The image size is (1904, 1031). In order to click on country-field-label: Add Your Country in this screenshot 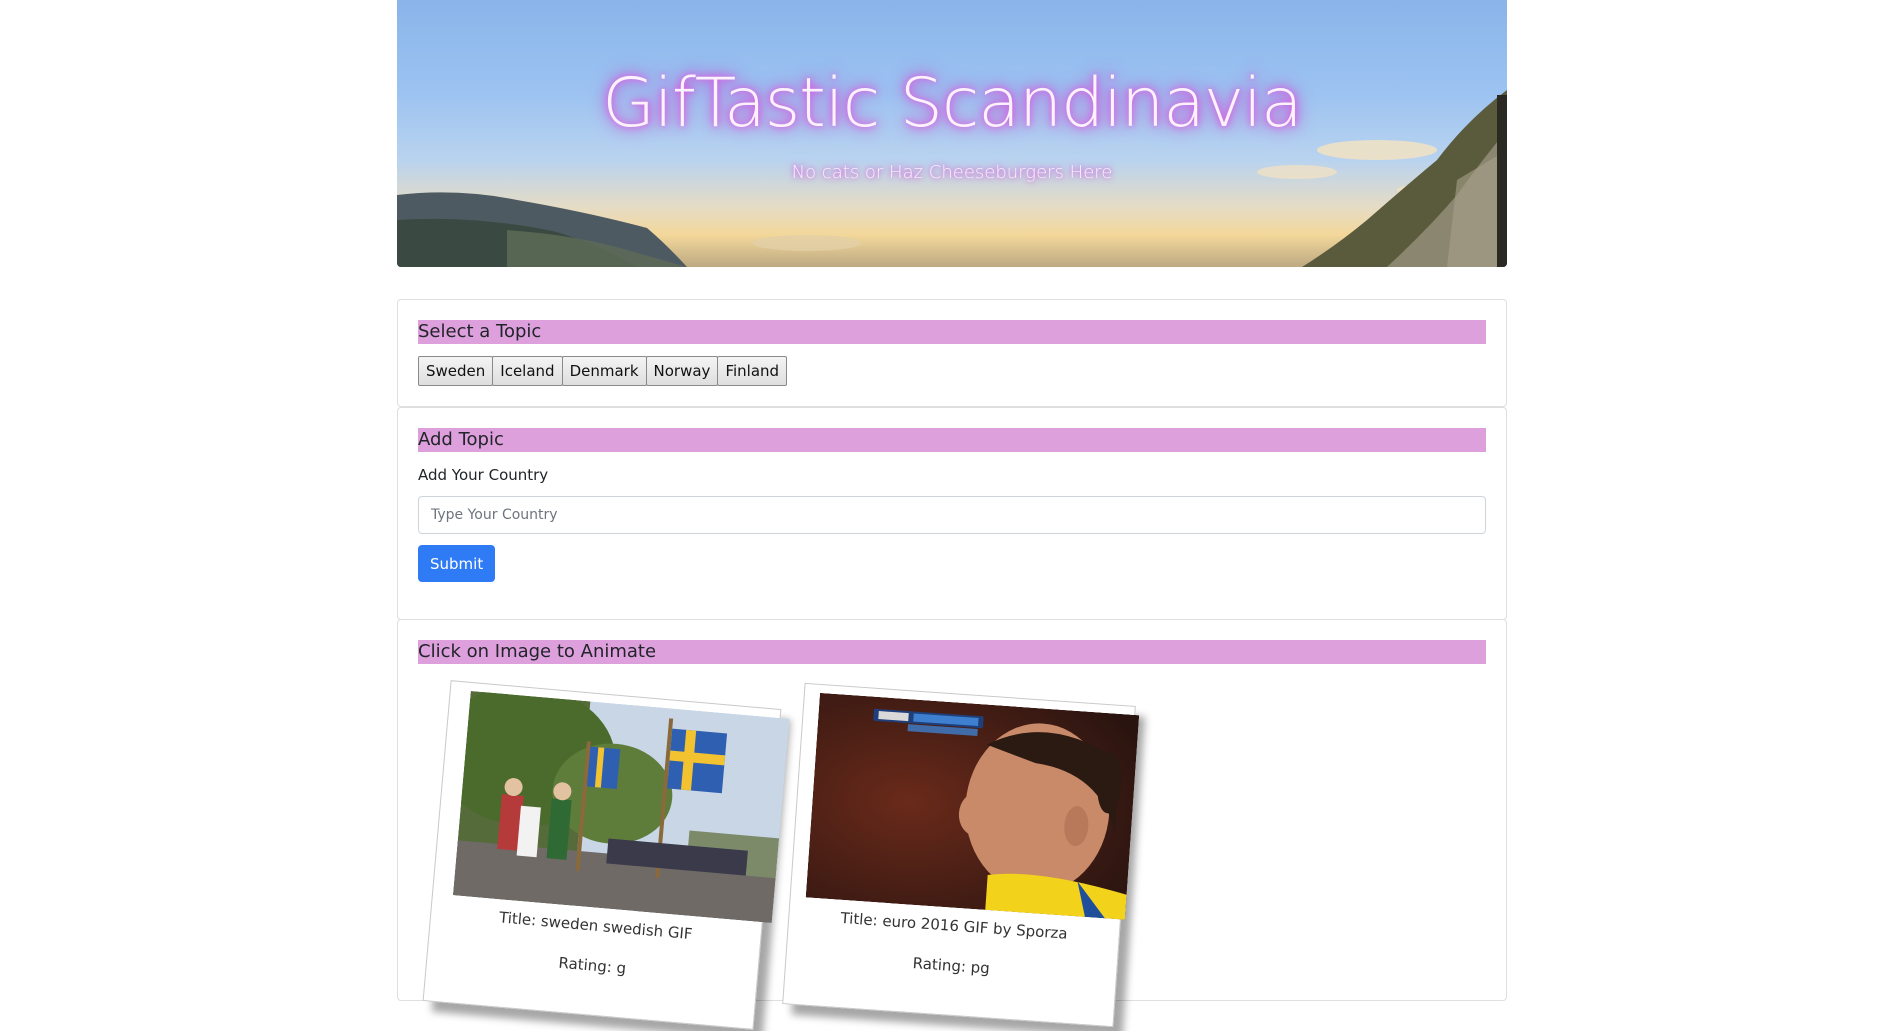, I will do `click(483, 475)`.